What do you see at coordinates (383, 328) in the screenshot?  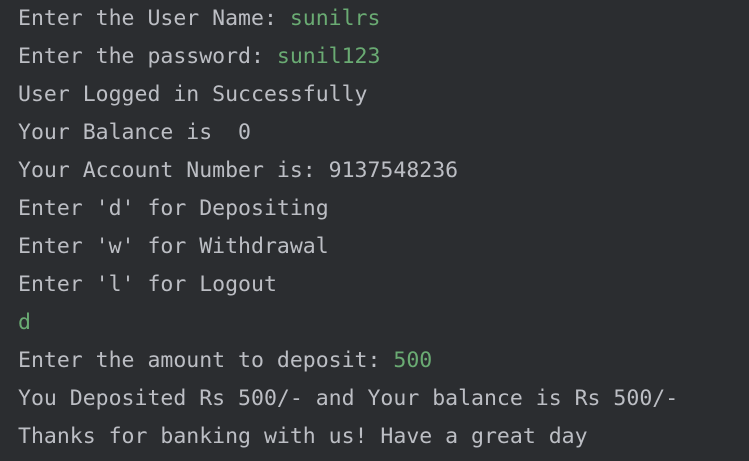 I see `console-line-choice: d` at bounding box center [383, 328].